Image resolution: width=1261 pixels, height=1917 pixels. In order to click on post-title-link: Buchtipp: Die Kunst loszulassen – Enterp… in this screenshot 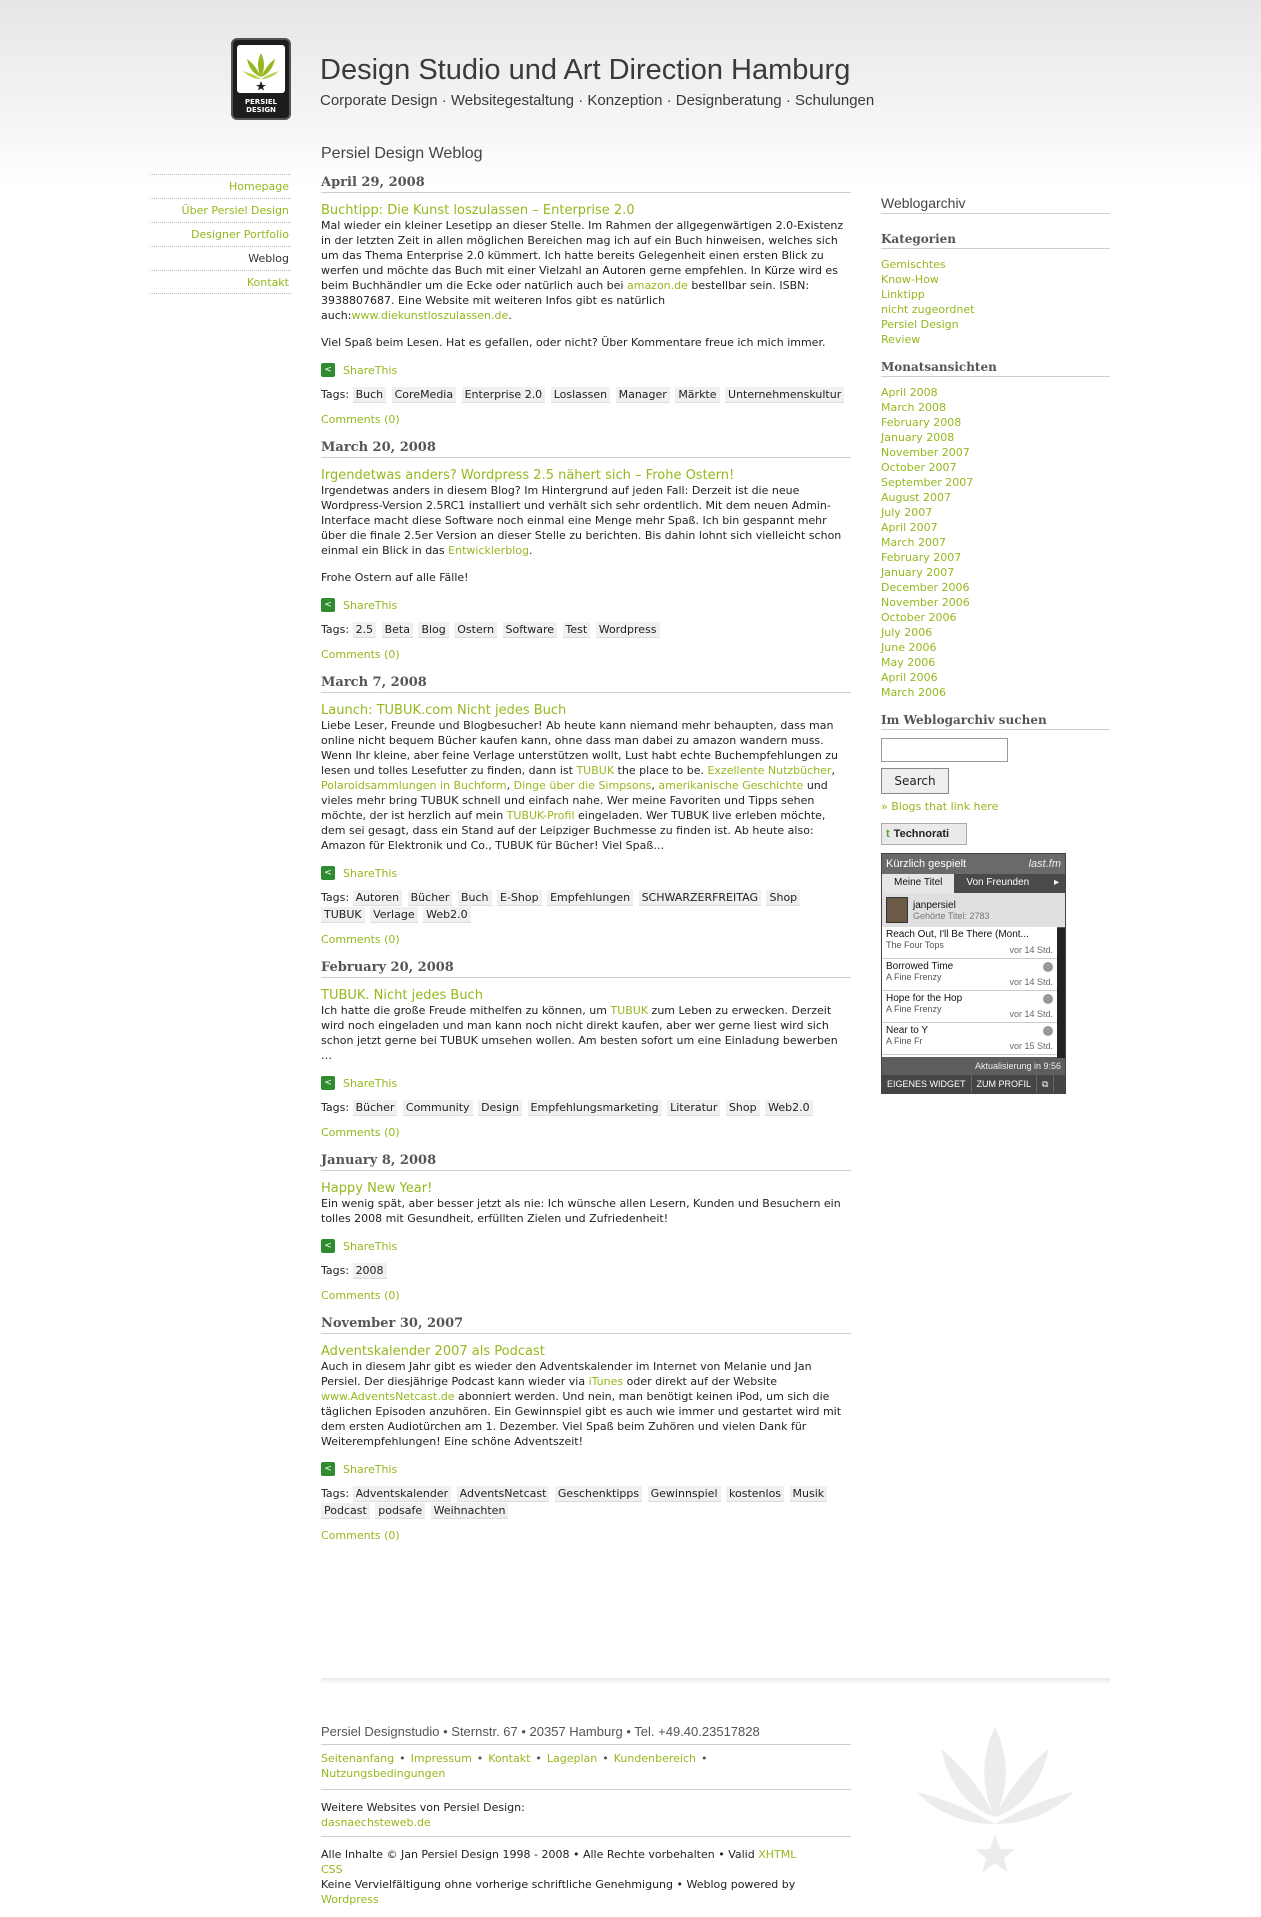, I will do `click(478, 210)`.